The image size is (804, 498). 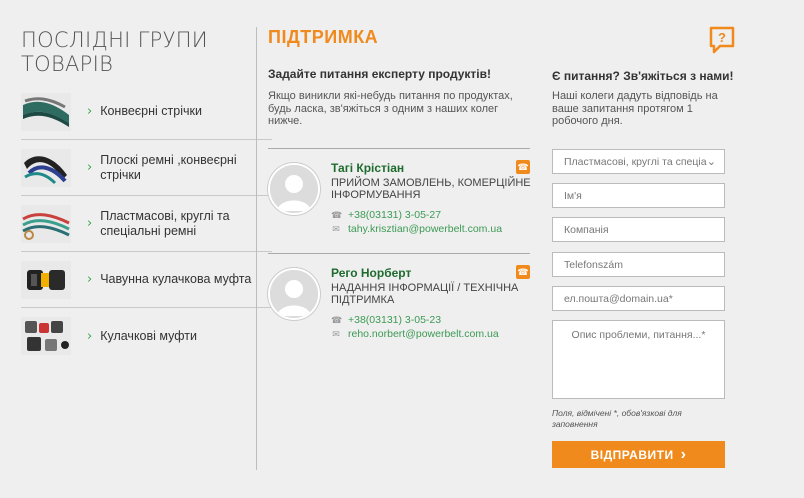 I want to click on group-item-flat-belts: › Плоскі ремні ,конвеєрні стрічки, so click(x=146, y=168).